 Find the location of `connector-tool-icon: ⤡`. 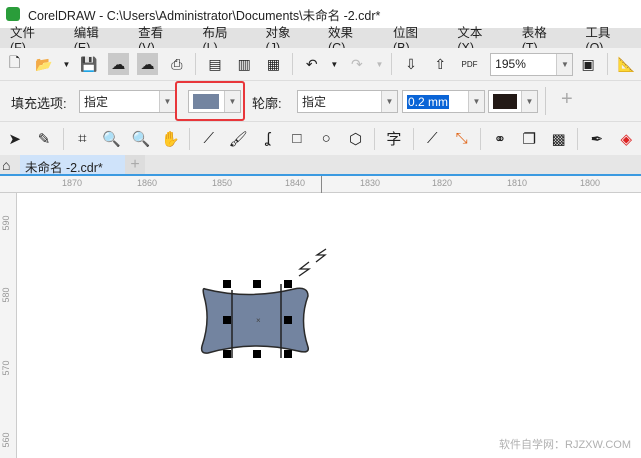

connector-tool-icon: ⤡ is located at coordinates (461, 139).